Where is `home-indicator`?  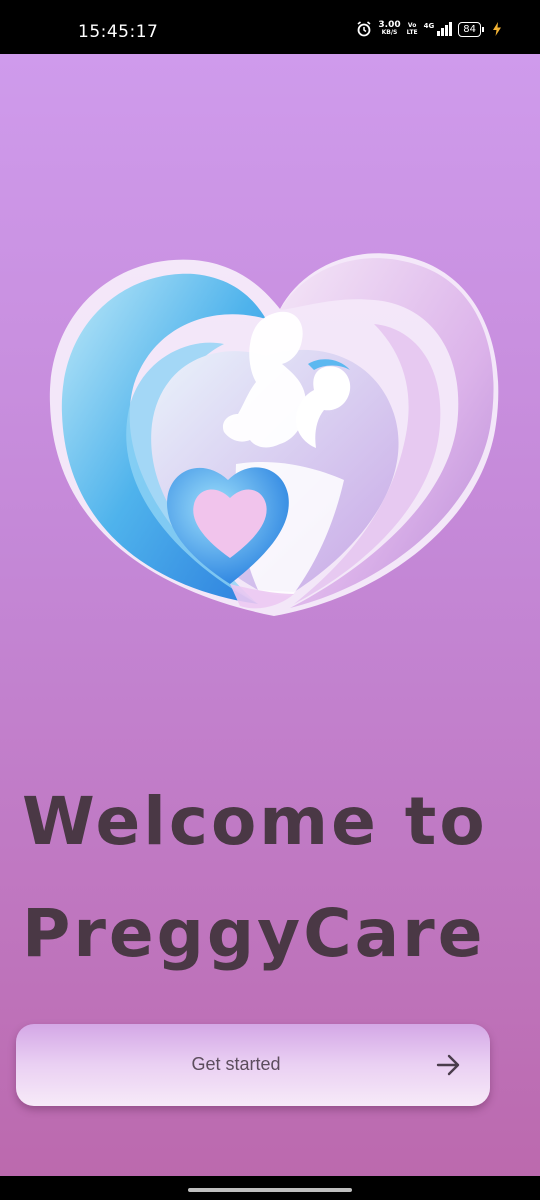 home-indicator is located at coordinates (270, 1190).